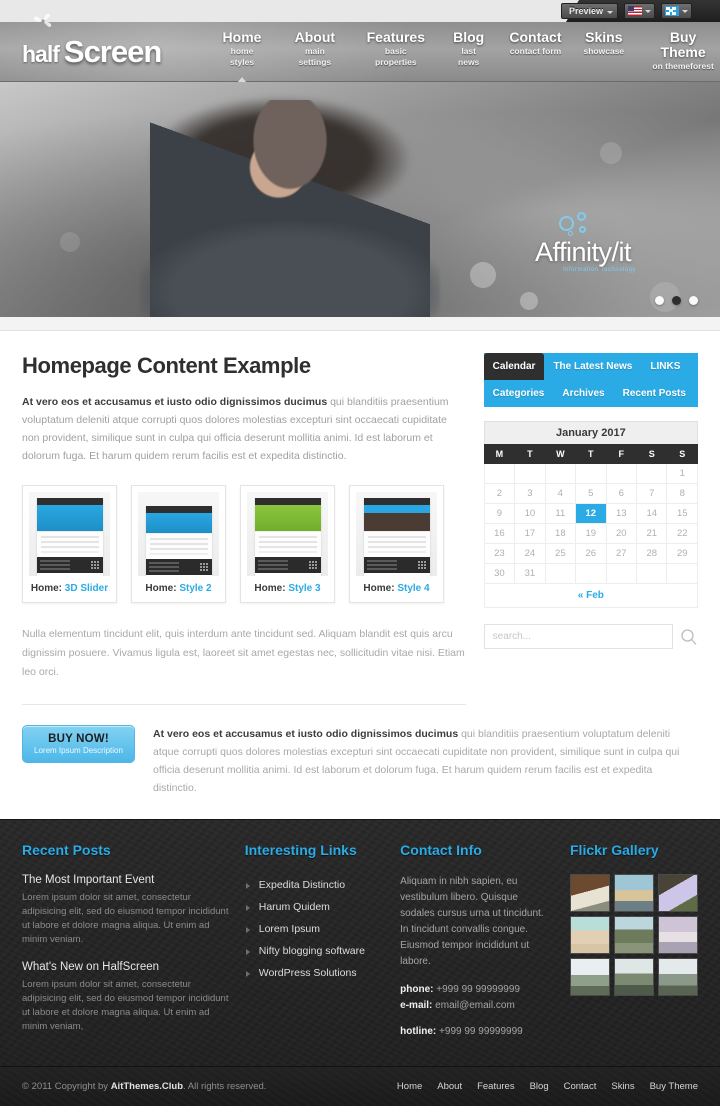 This screenshot has height=1106, width=720. I want to click on tab-recent-posts: Recent Posts, so click(654, 393).